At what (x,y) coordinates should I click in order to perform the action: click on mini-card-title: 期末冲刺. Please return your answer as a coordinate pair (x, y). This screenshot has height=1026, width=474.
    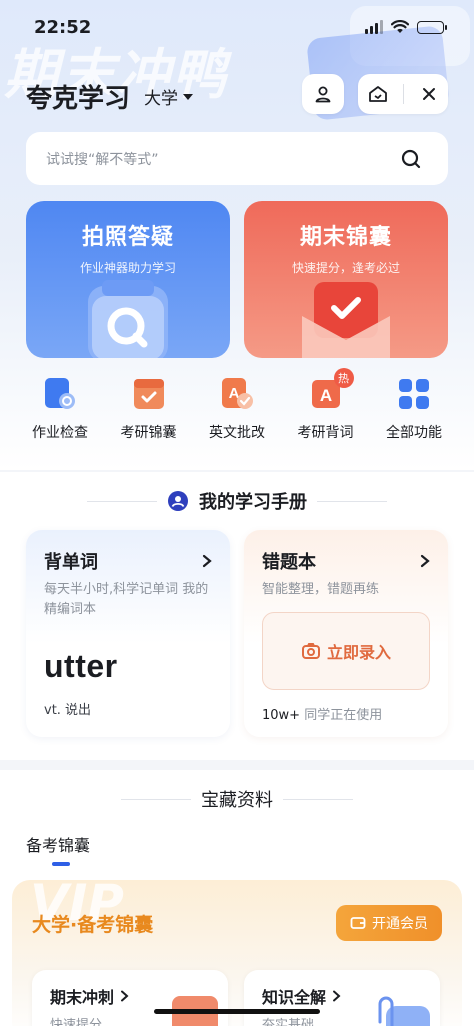
    Looking at the image, I should click on (82, 997).